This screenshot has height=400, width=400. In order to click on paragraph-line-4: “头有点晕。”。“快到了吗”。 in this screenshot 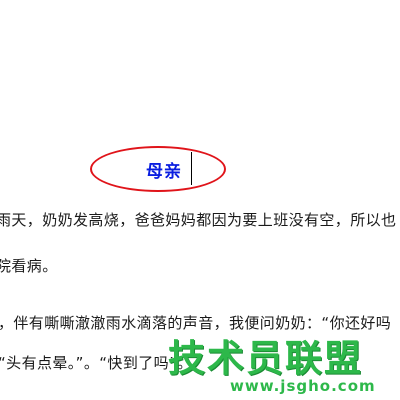, I will do `click(96, 362)`.